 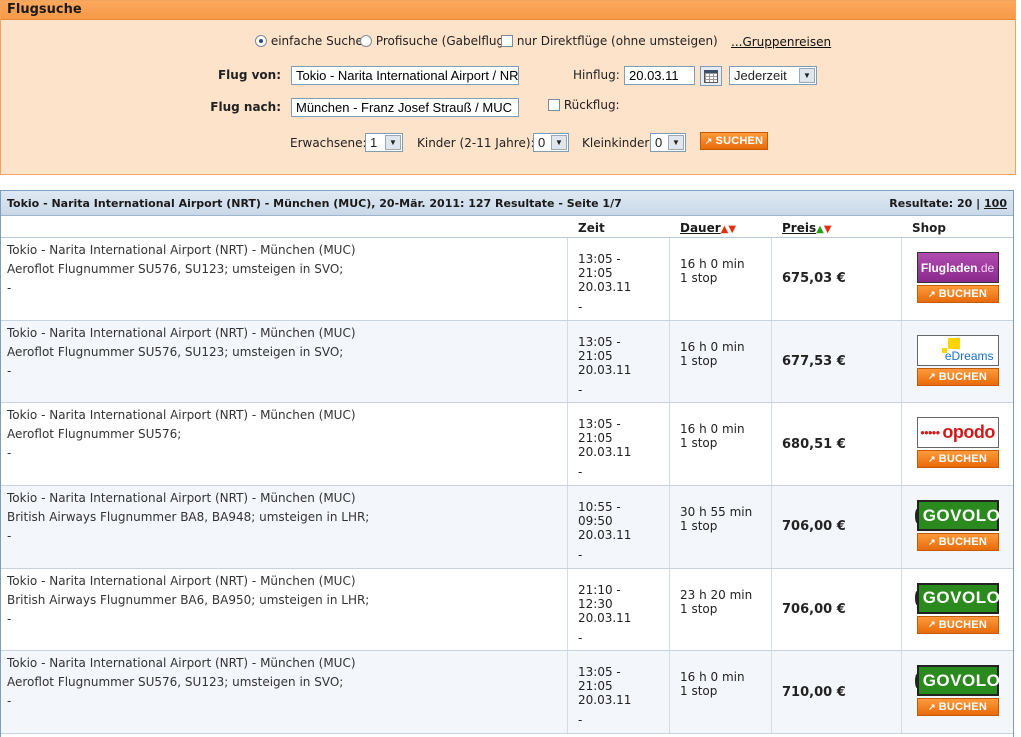 What do you see at coordinates (507, 41) in the screenshot?
I see `direct-flights-checkbox` at bounding box center [507, 41].